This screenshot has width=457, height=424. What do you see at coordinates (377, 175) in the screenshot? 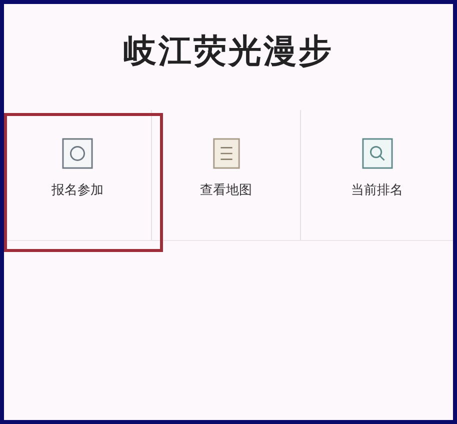
I see `menu-item: 当前排名` at bounding box center [377, 175].